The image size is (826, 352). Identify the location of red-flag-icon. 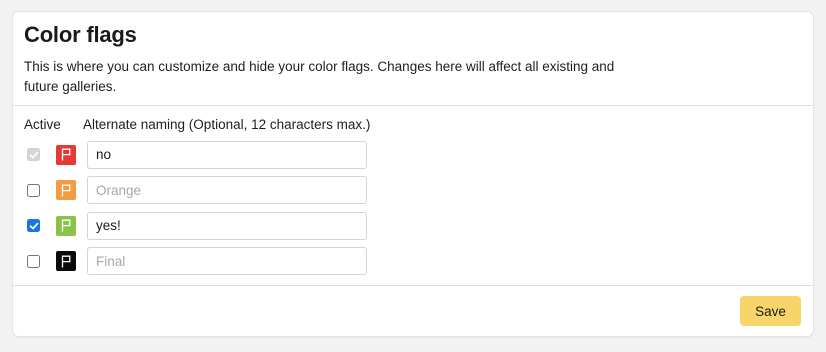
(66, 154).